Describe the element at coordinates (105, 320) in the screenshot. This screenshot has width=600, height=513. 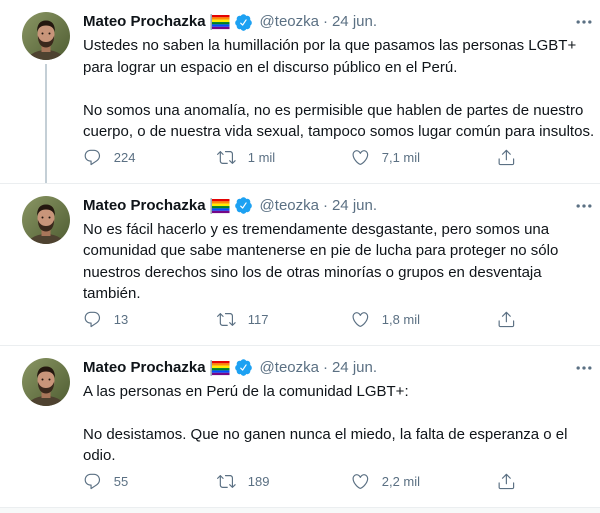
I see `reply-button: 13` at that location.